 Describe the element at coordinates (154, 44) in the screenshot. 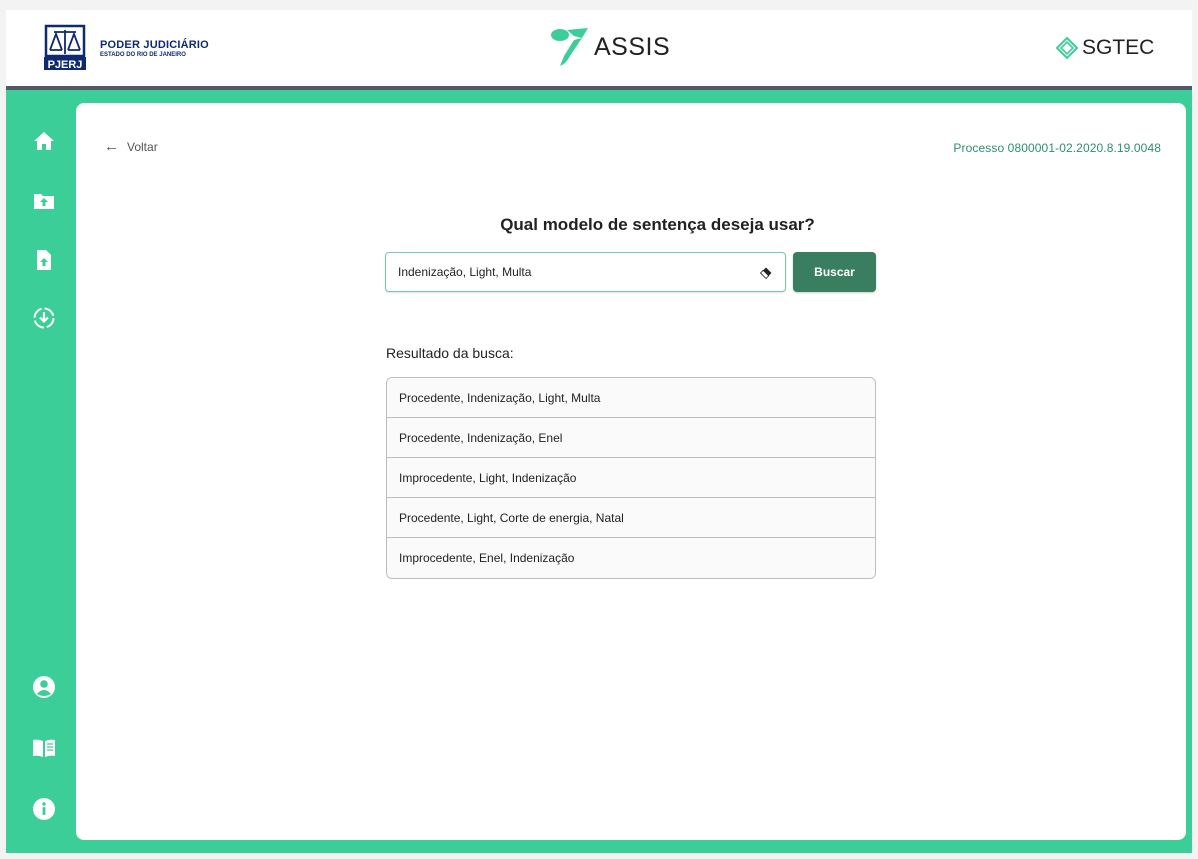

I see `org-title: PODER JUDICIÁRIO` at that location.